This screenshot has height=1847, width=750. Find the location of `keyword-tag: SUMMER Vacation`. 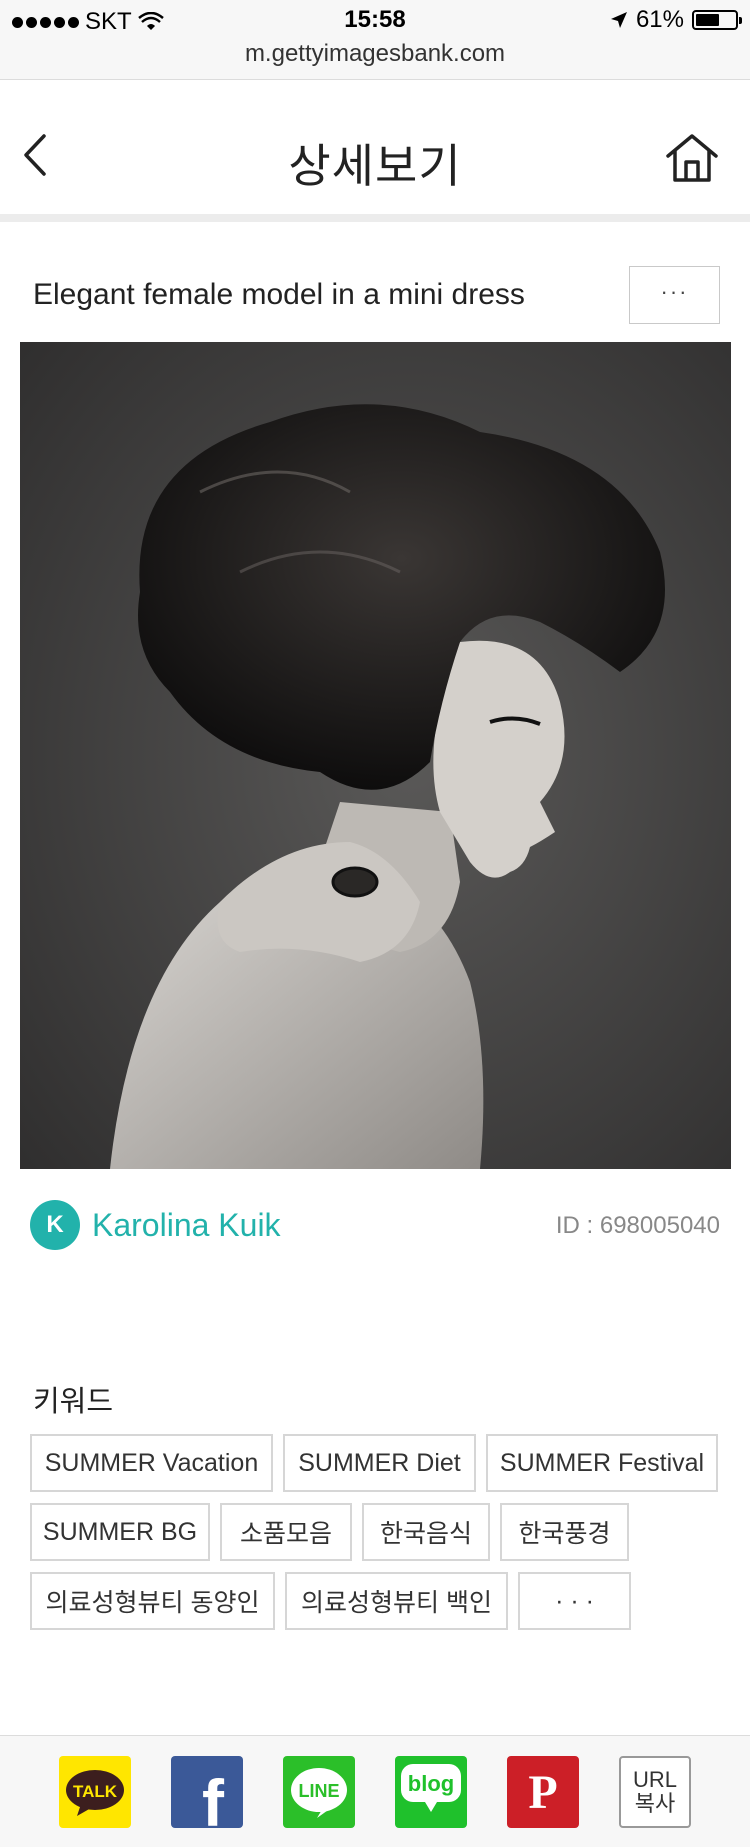

keyword-tag: SUMMER Vacation is located at coordinates (151, 1463).